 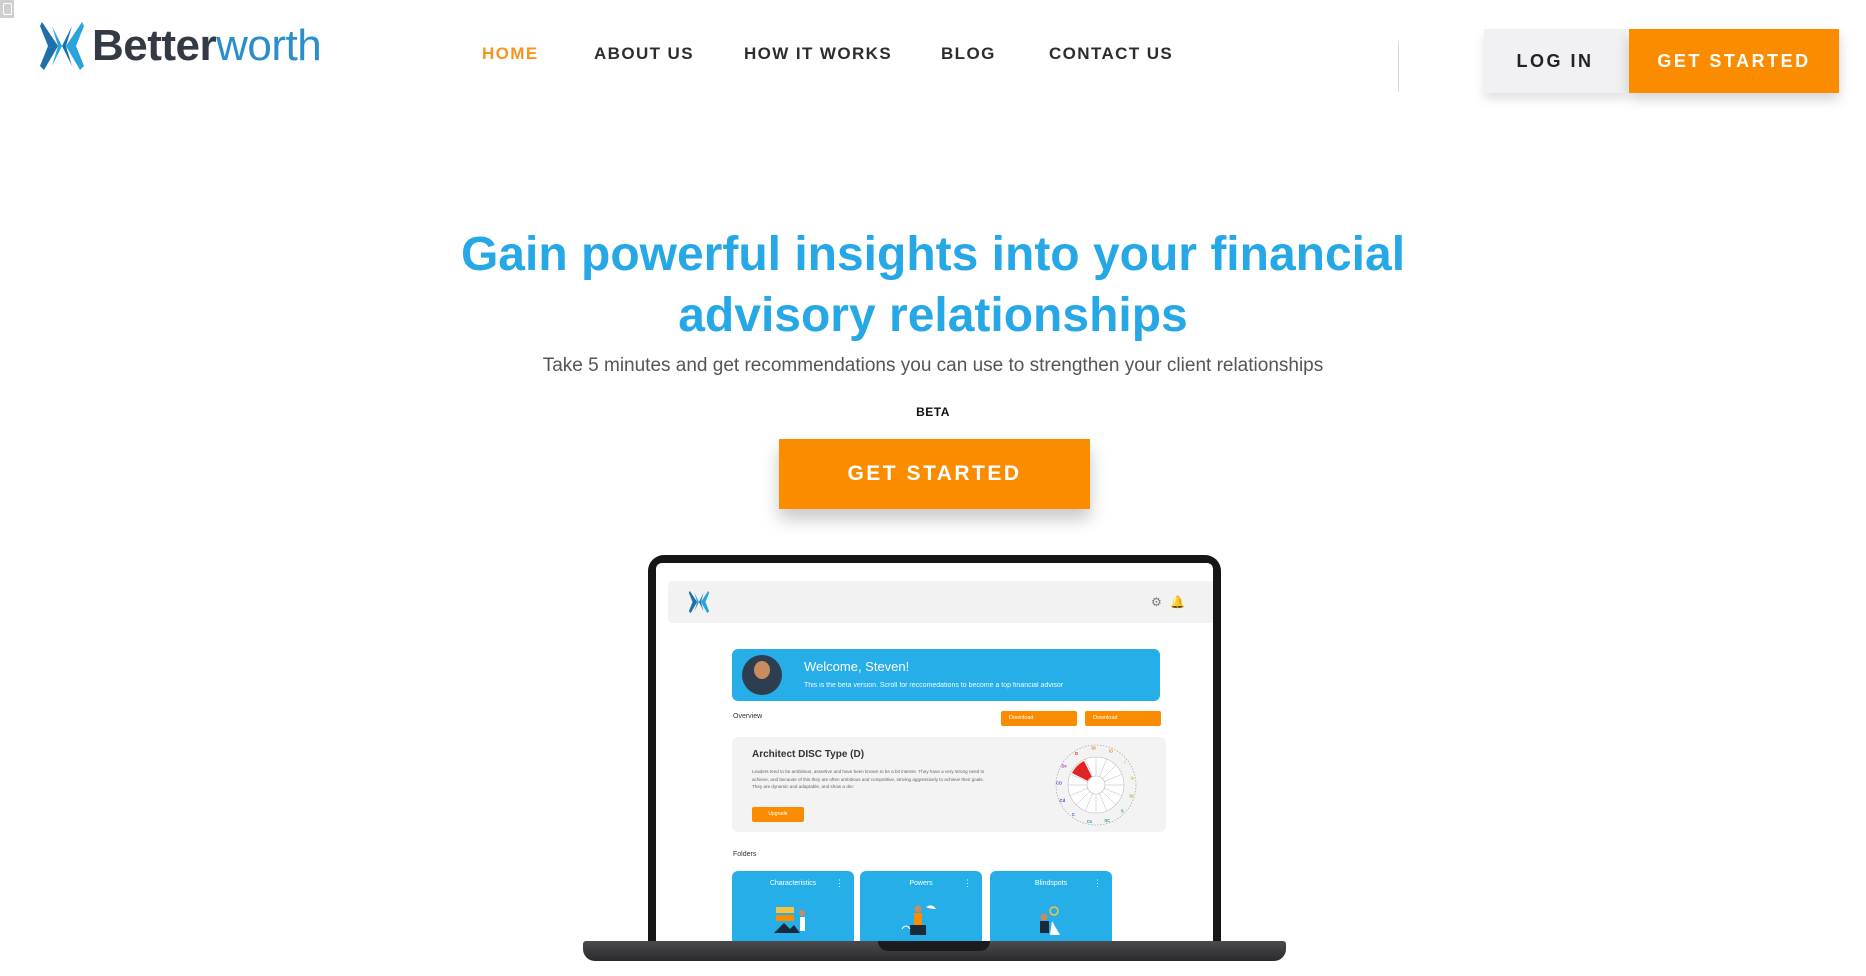 I want to click on wheel-label: C, so click(x=1073, y=814).